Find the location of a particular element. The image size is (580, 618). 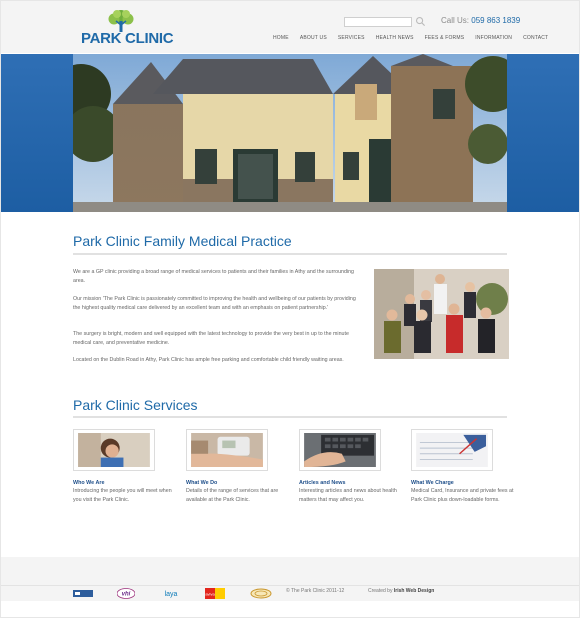

search-icon is located at coordinates (420, 21).